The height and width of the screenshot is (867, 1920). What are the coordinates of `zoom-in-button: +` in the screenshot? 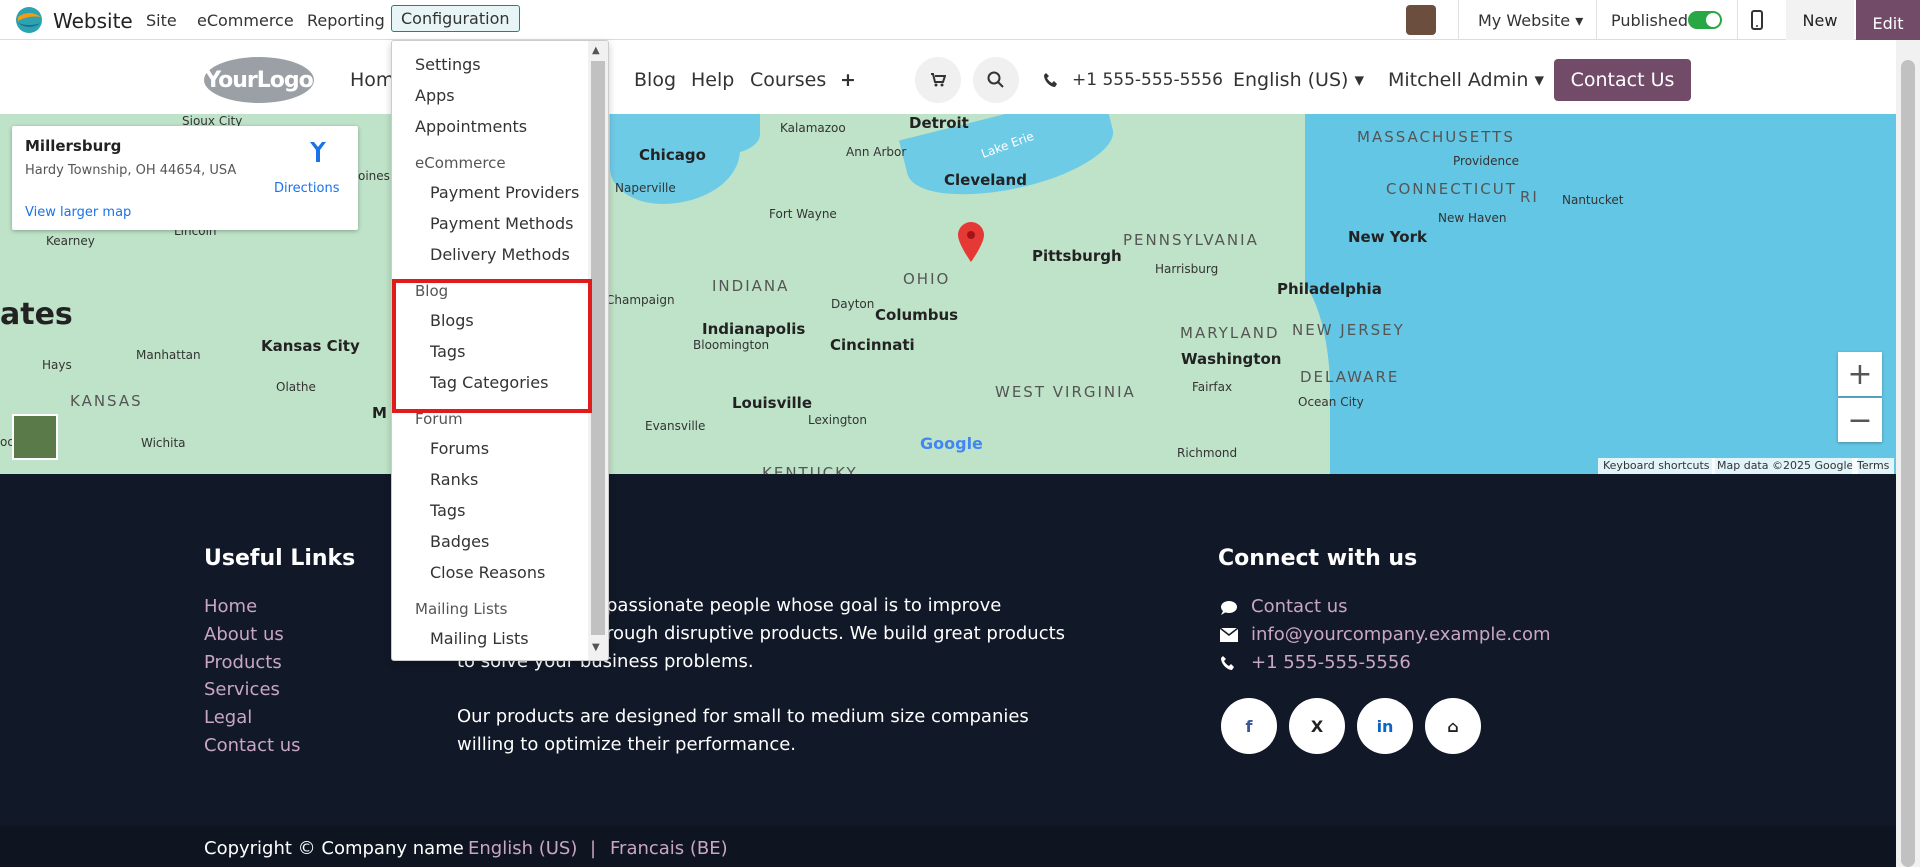 It's located at (1860, 374).